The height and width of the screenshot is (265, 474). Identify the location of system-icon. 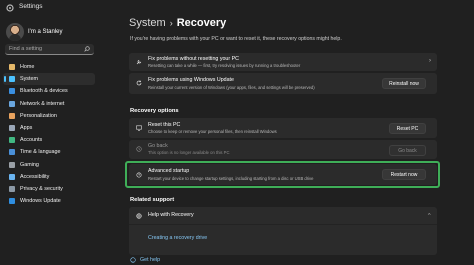
(12, 79).